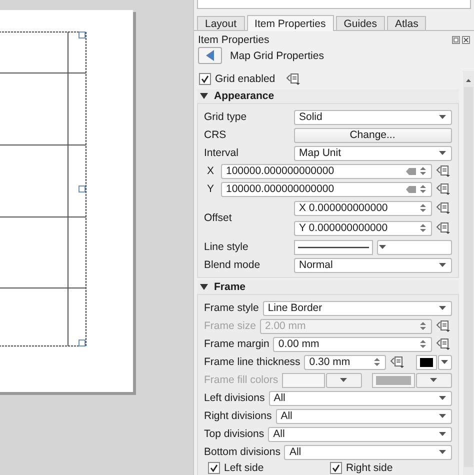 The height and width of the screenshot is (475, 474). Describe the element at coordinates (227, 247) in the screenshot. I see `field-label: Line style` at that location.